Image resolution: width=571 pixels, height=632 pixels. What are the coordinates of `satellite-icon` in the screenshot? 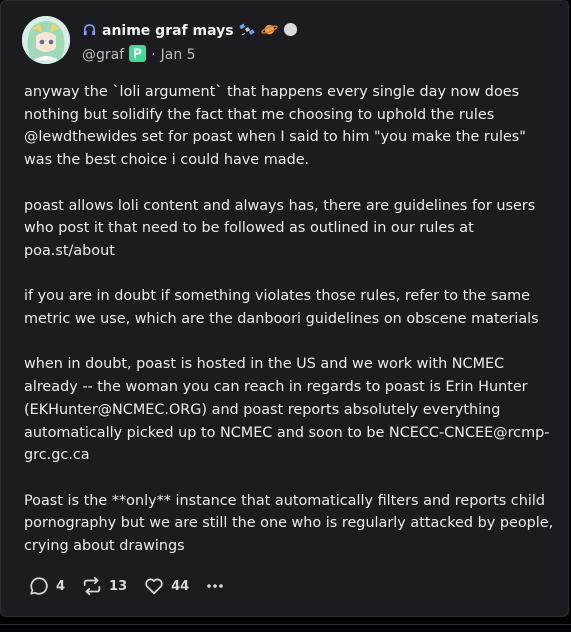 It's located at (247, 31).